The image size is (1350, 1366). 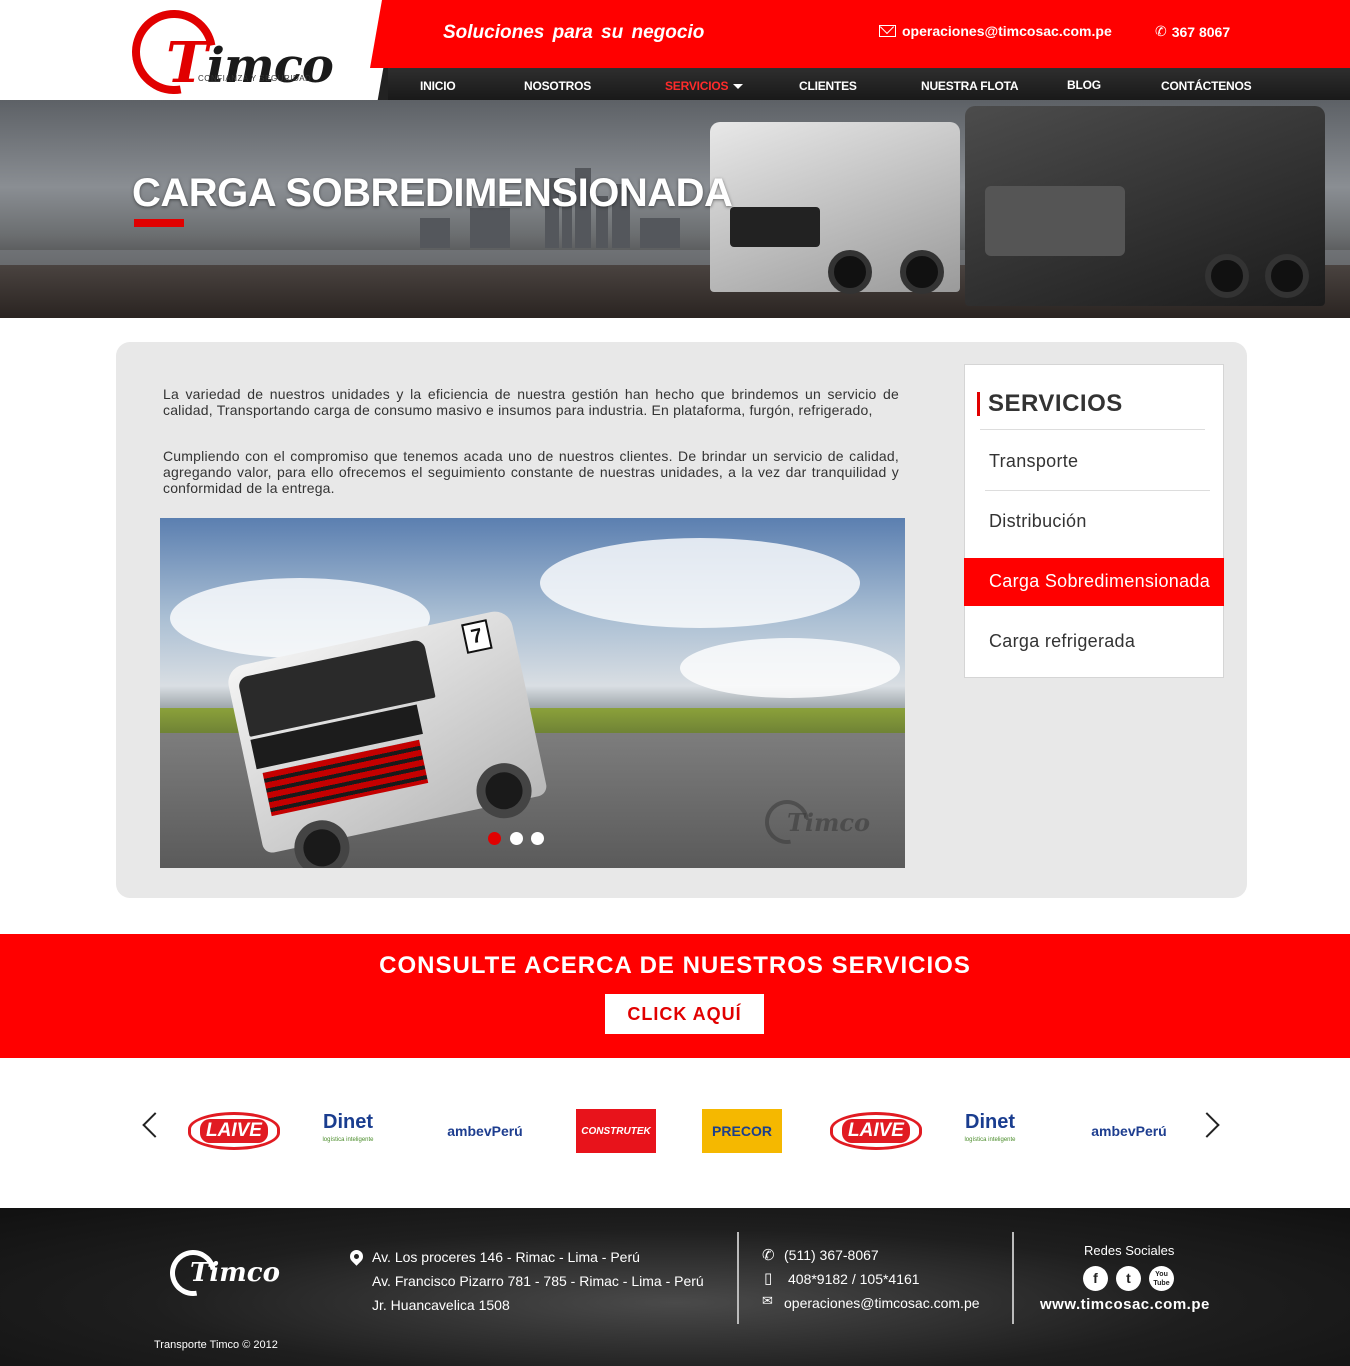 I want to click on title-underline, so click(x=159, y=223).